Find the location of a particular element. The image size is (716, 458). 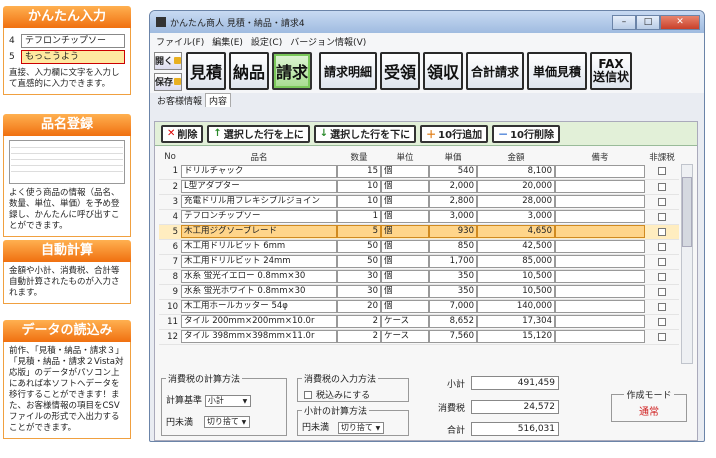

price-input: 2,000 is located at coordinates (453, 186).